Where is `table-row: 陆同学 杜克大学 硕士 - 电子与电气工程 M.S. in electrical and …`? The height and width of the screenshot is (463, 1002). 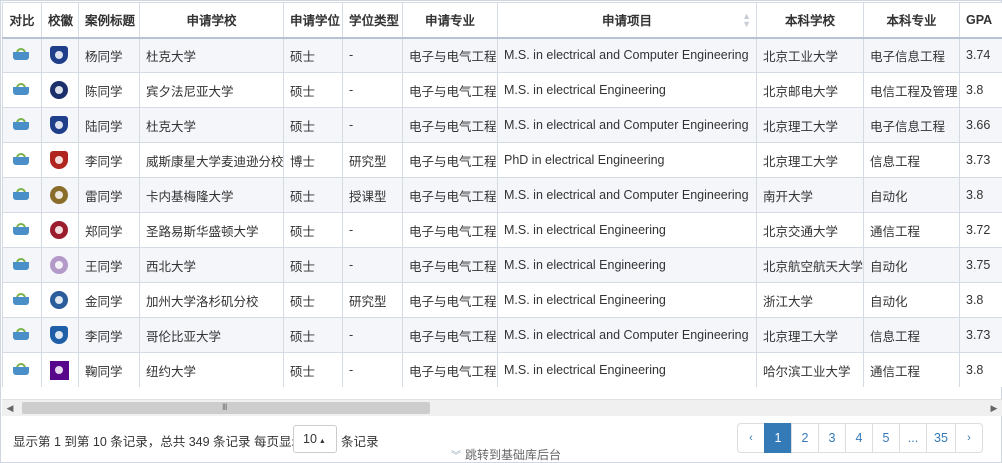
table-row: 陆同学 杜克大学 硕士 - 电子与电气工程 M.S. in electrical and … is located at coordinates (502, 125).